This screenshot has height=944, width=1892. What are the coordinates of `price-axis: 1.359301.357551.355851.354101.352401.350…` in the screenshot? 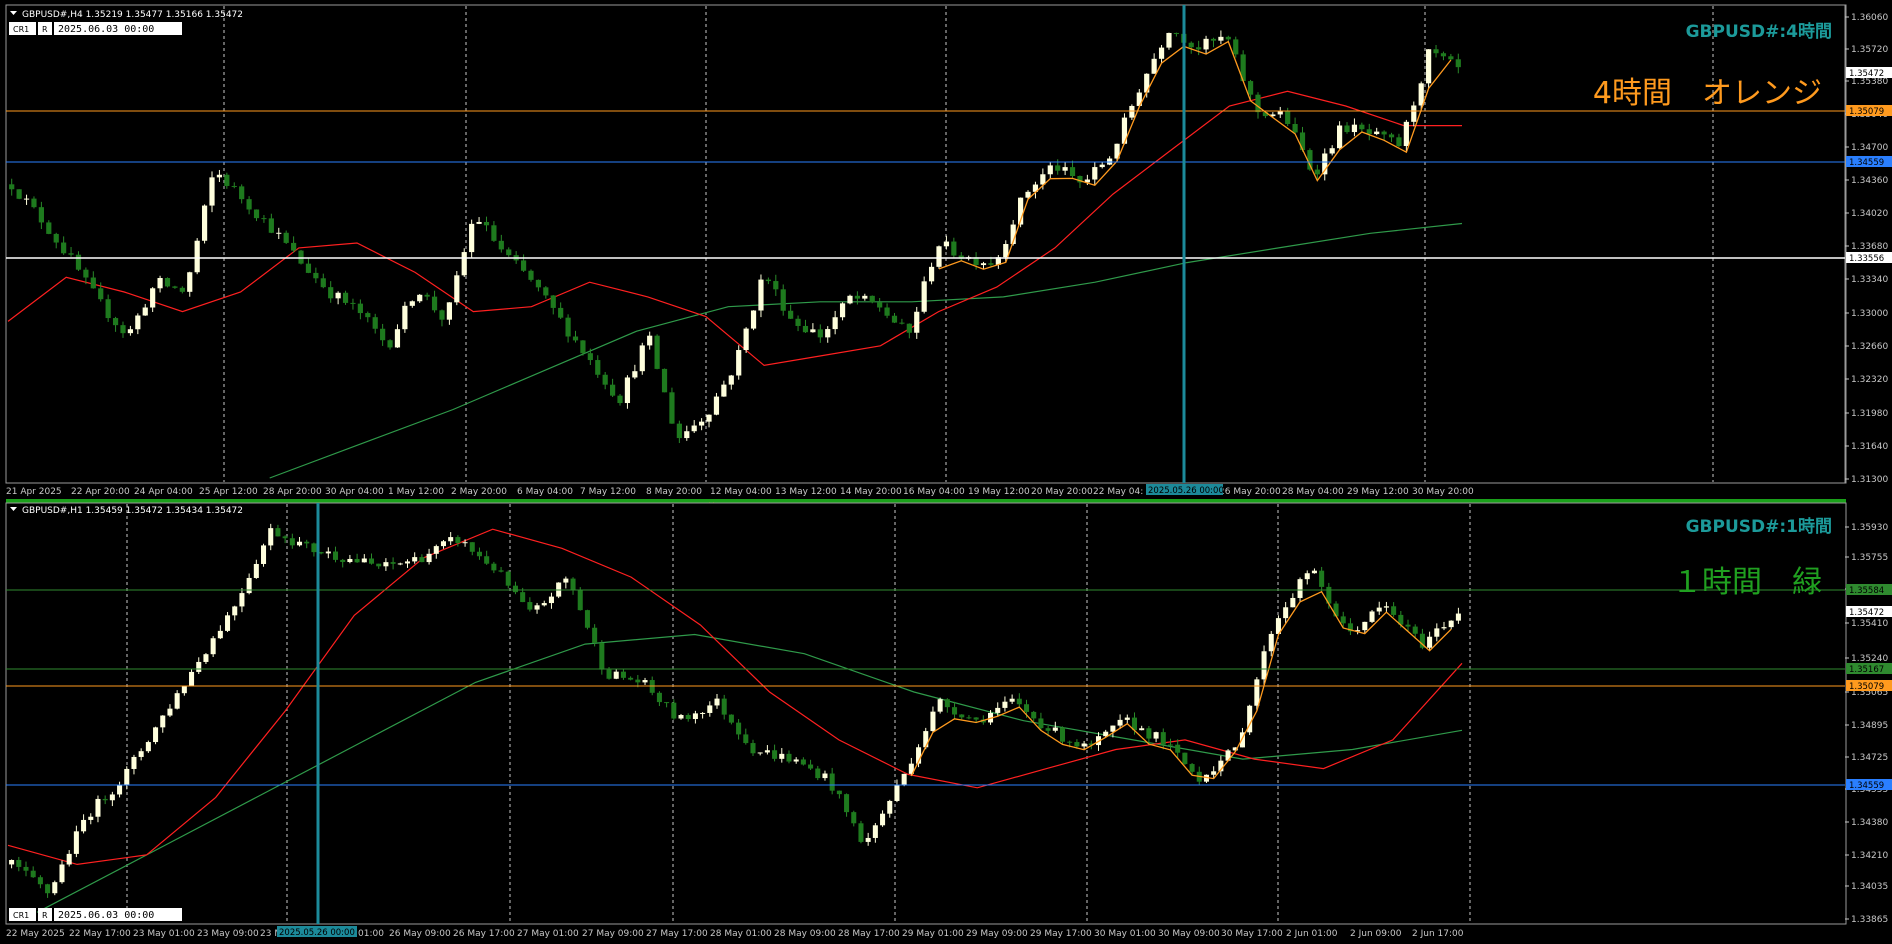 It's located at (1866, 724).